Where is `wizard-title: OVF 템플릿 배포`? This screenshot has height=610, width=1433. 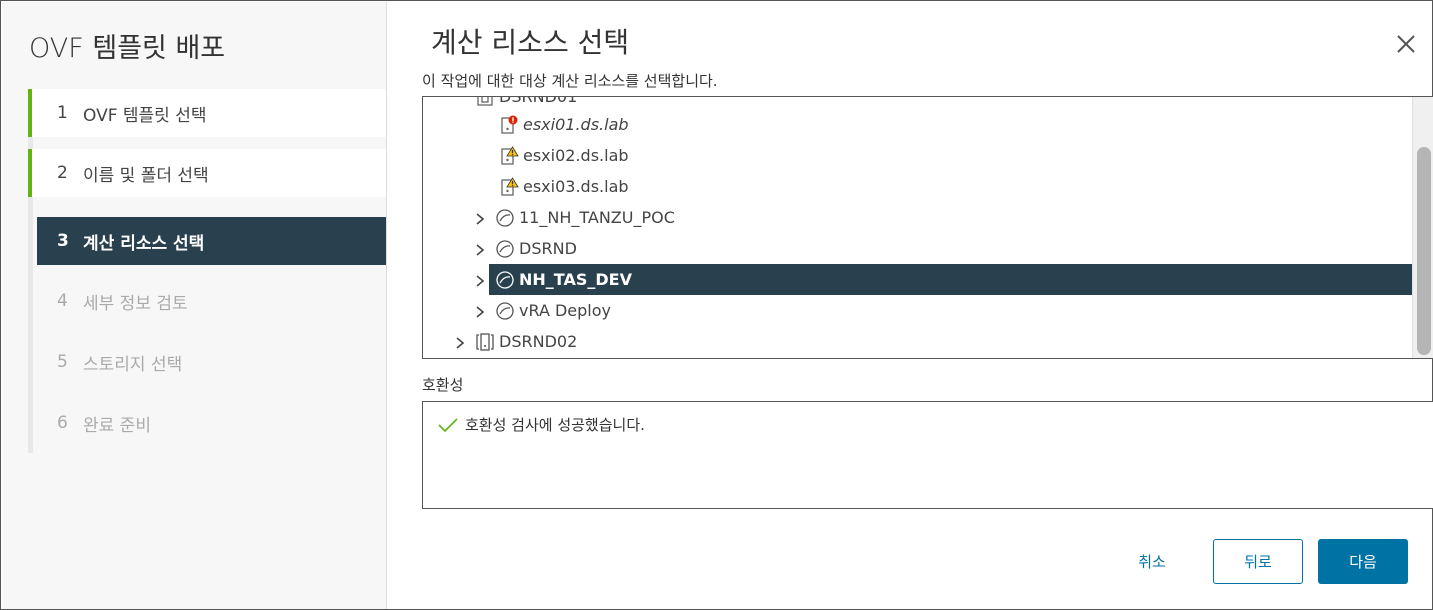
wizard-title: OVF 템플릿 배포 is located at coordinates (127, 48).